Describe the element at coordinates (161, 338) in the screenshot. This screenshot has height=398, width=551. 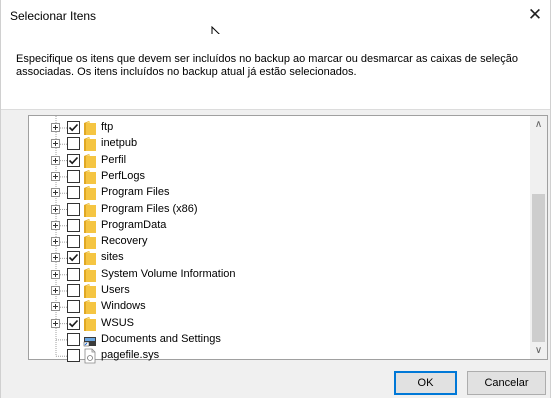
I see `tree-item-label: Documents and Settings` at that location.